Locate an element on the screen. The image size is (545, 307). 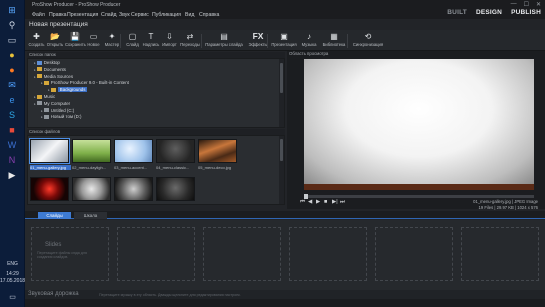
edge-icon: e is located at coordinates (12, 100).